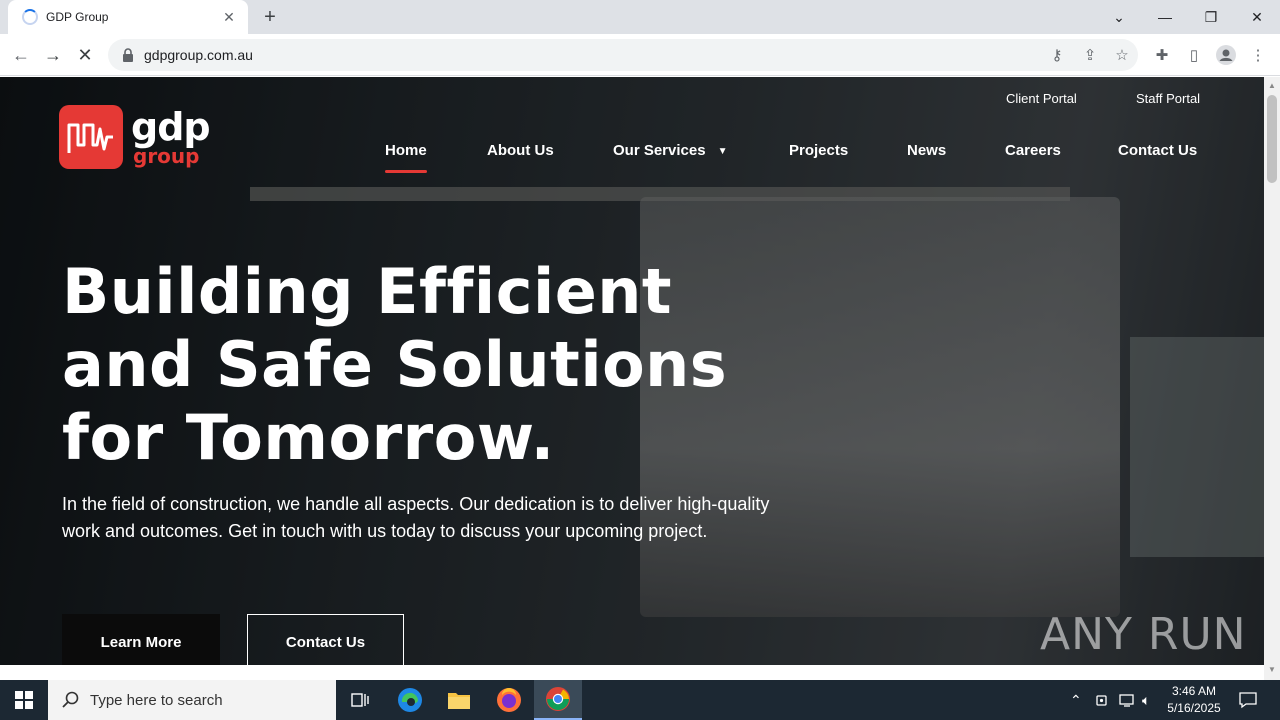 The image size is (1280, 720). I want to click on logo-text: gdp, so click(171, 127).